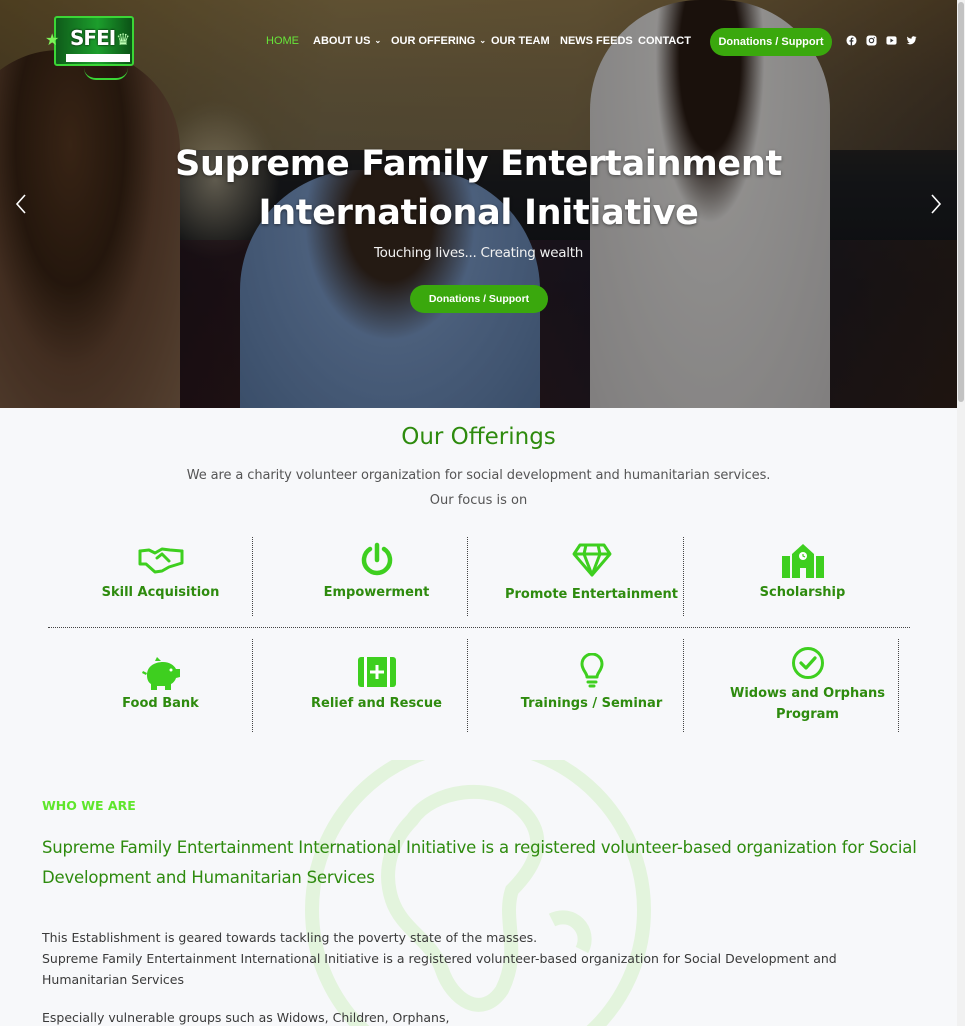  I want to click on offering-label: Trainings / Seminar, so click(591, 703).